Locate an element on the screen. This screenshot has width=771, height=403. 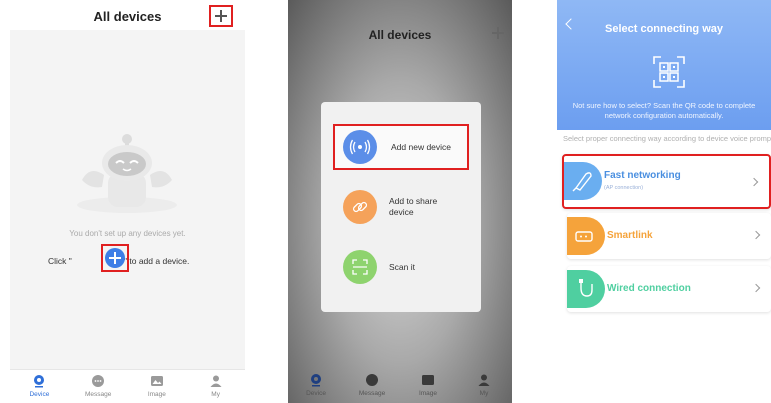
add-share-device-option: Add to share device is located at coordinates (401, 207).